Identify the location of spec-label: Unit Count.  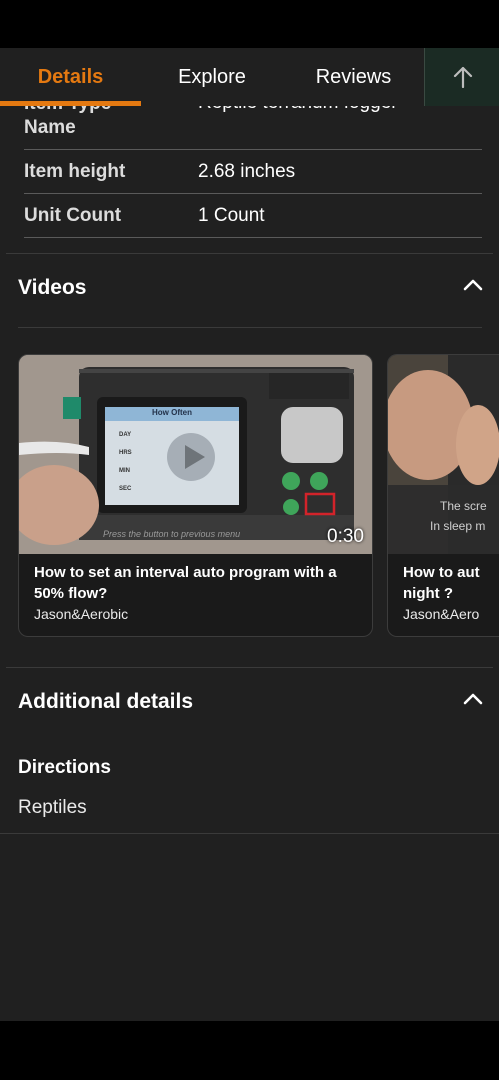
(73, 215).